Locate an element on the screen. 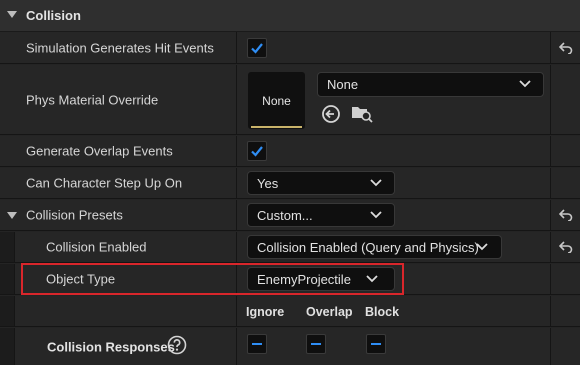 The width and height of the screenshot is (580, 365). step-up-dropdown-value: Yes is located at coordinates (268, 183).